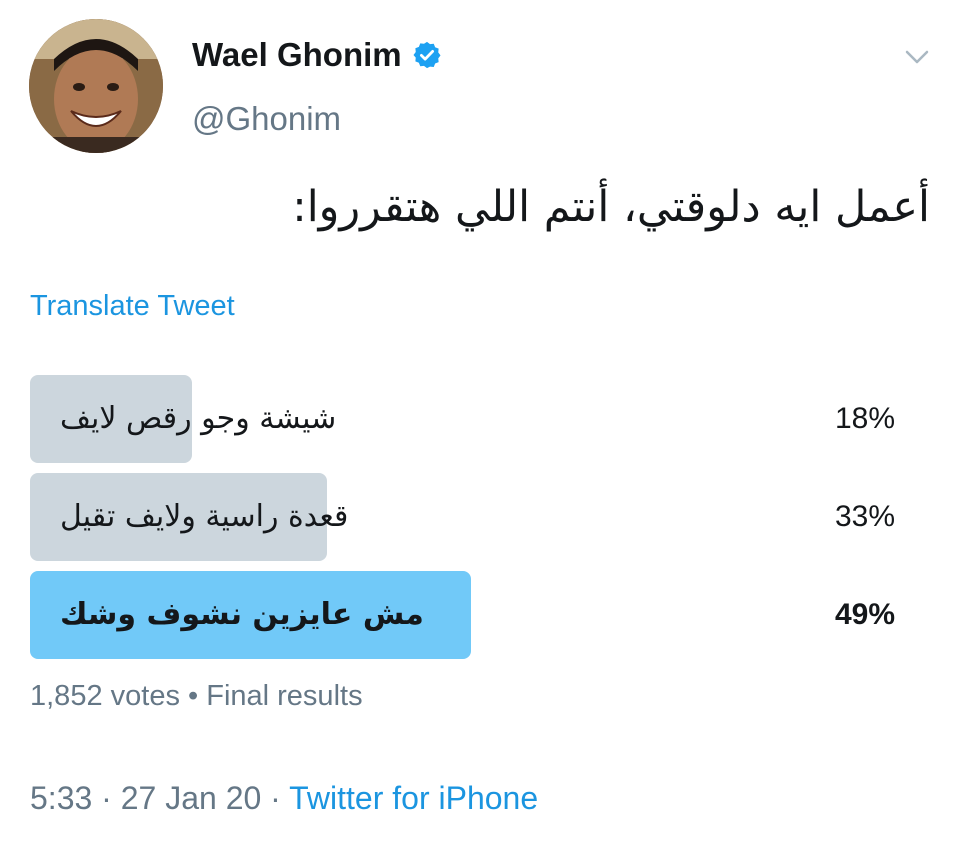  What do you see at coordinates (132, 306) in the screenshot?
I see `translate-tweet-link: Translate Tweet` at bounding box center [132, 306].